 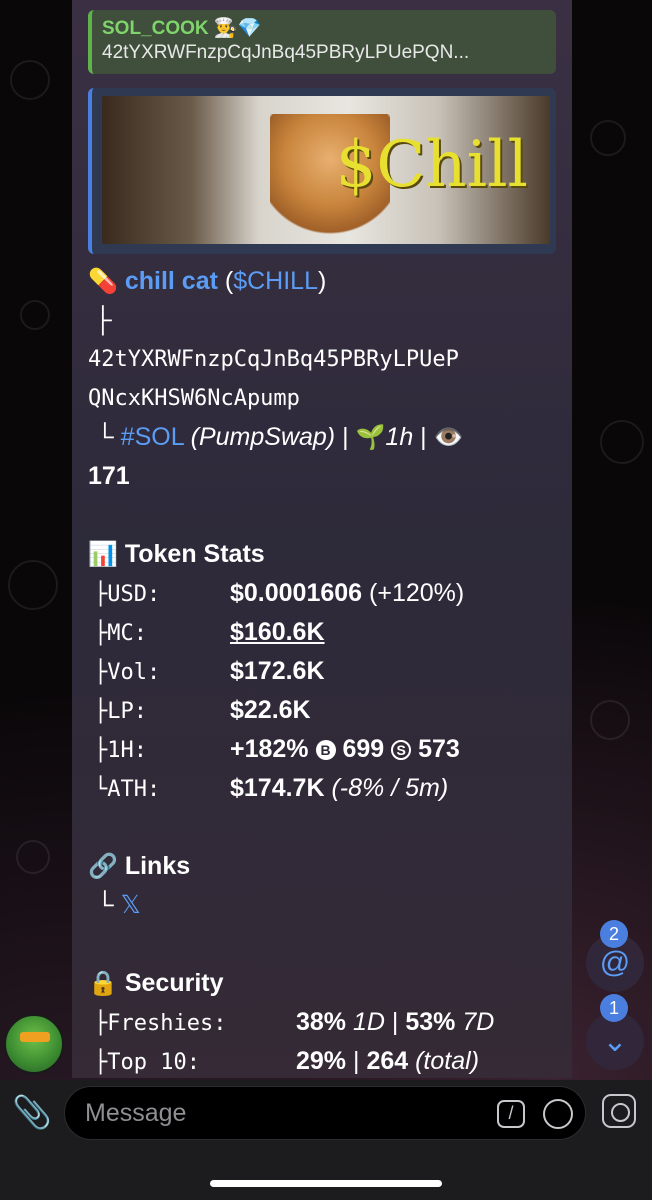 I want to click on mentions-count-badge: 2, so click(x=614, y=934).